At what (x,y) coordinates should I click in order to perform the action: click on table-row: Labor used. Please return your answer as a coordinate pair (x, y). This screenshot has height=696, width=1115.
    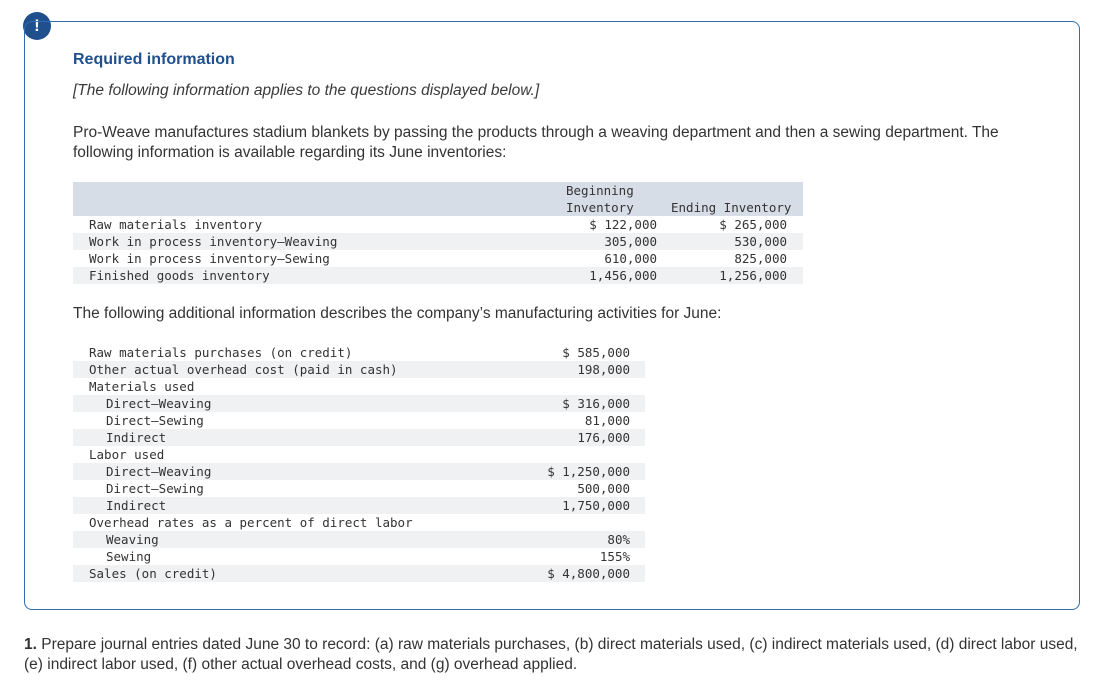
    Looking at the image, I should click on (359, 454).